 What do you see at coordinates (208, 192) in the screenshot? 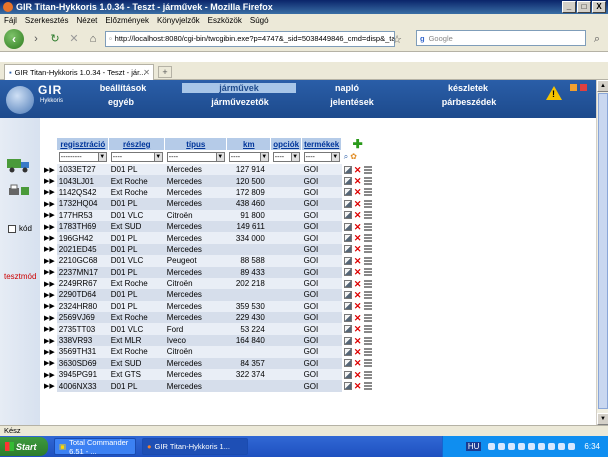
I see `table-row: ▶▶ 1142QS42 Ext Roche Mercedes 172 809 GOI ✕` at bounding box center [208, 192].